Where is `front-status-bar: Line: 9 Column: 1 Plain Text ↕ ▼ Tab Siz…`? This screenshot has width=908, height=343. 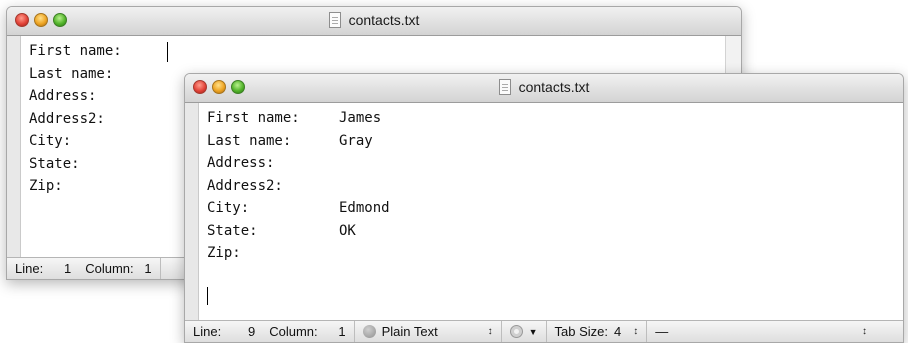 front-status-bar: Line: 9 Column: 1 Plain Text ↕ ▼ Tab Siz… is located at coordinates (544, 331).